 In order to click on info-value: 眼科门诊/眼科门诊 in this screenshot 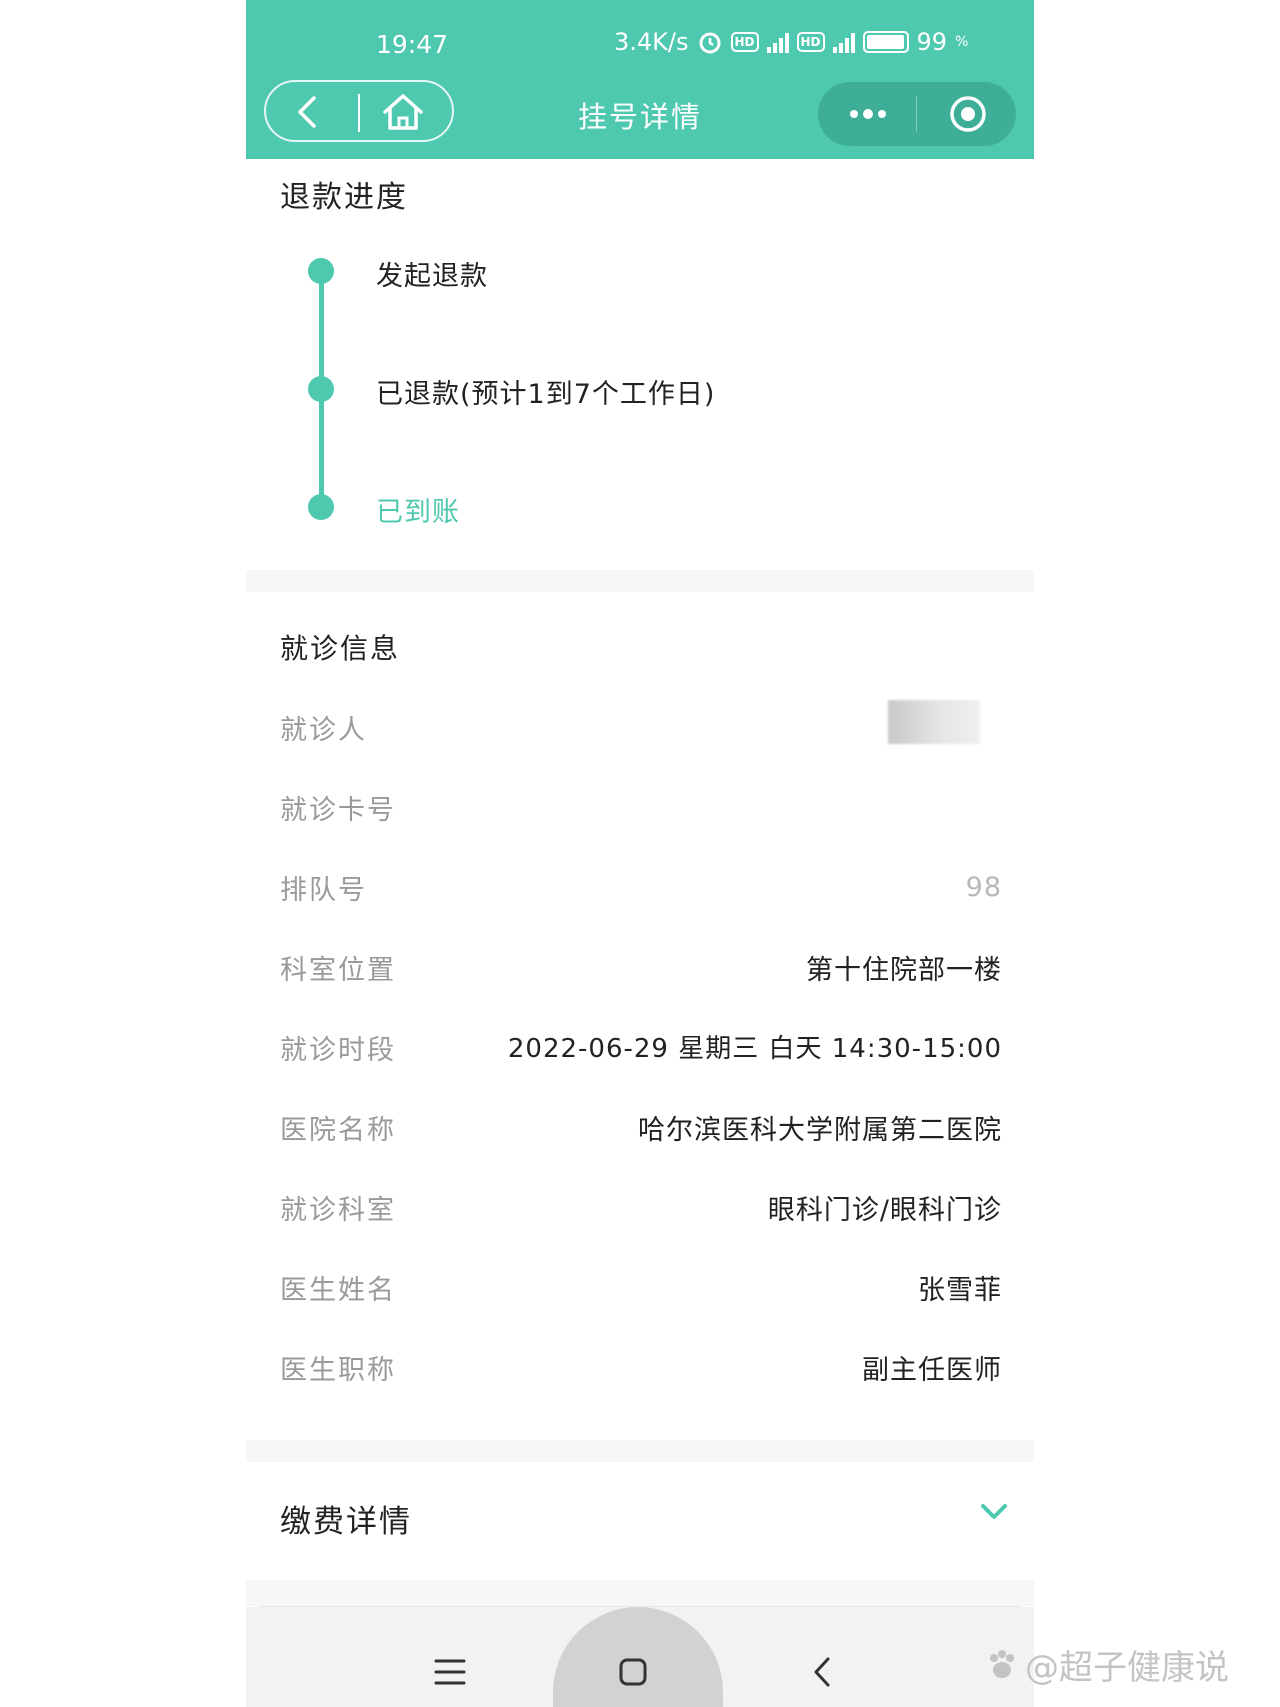, I will do `click(884, 1210)`.